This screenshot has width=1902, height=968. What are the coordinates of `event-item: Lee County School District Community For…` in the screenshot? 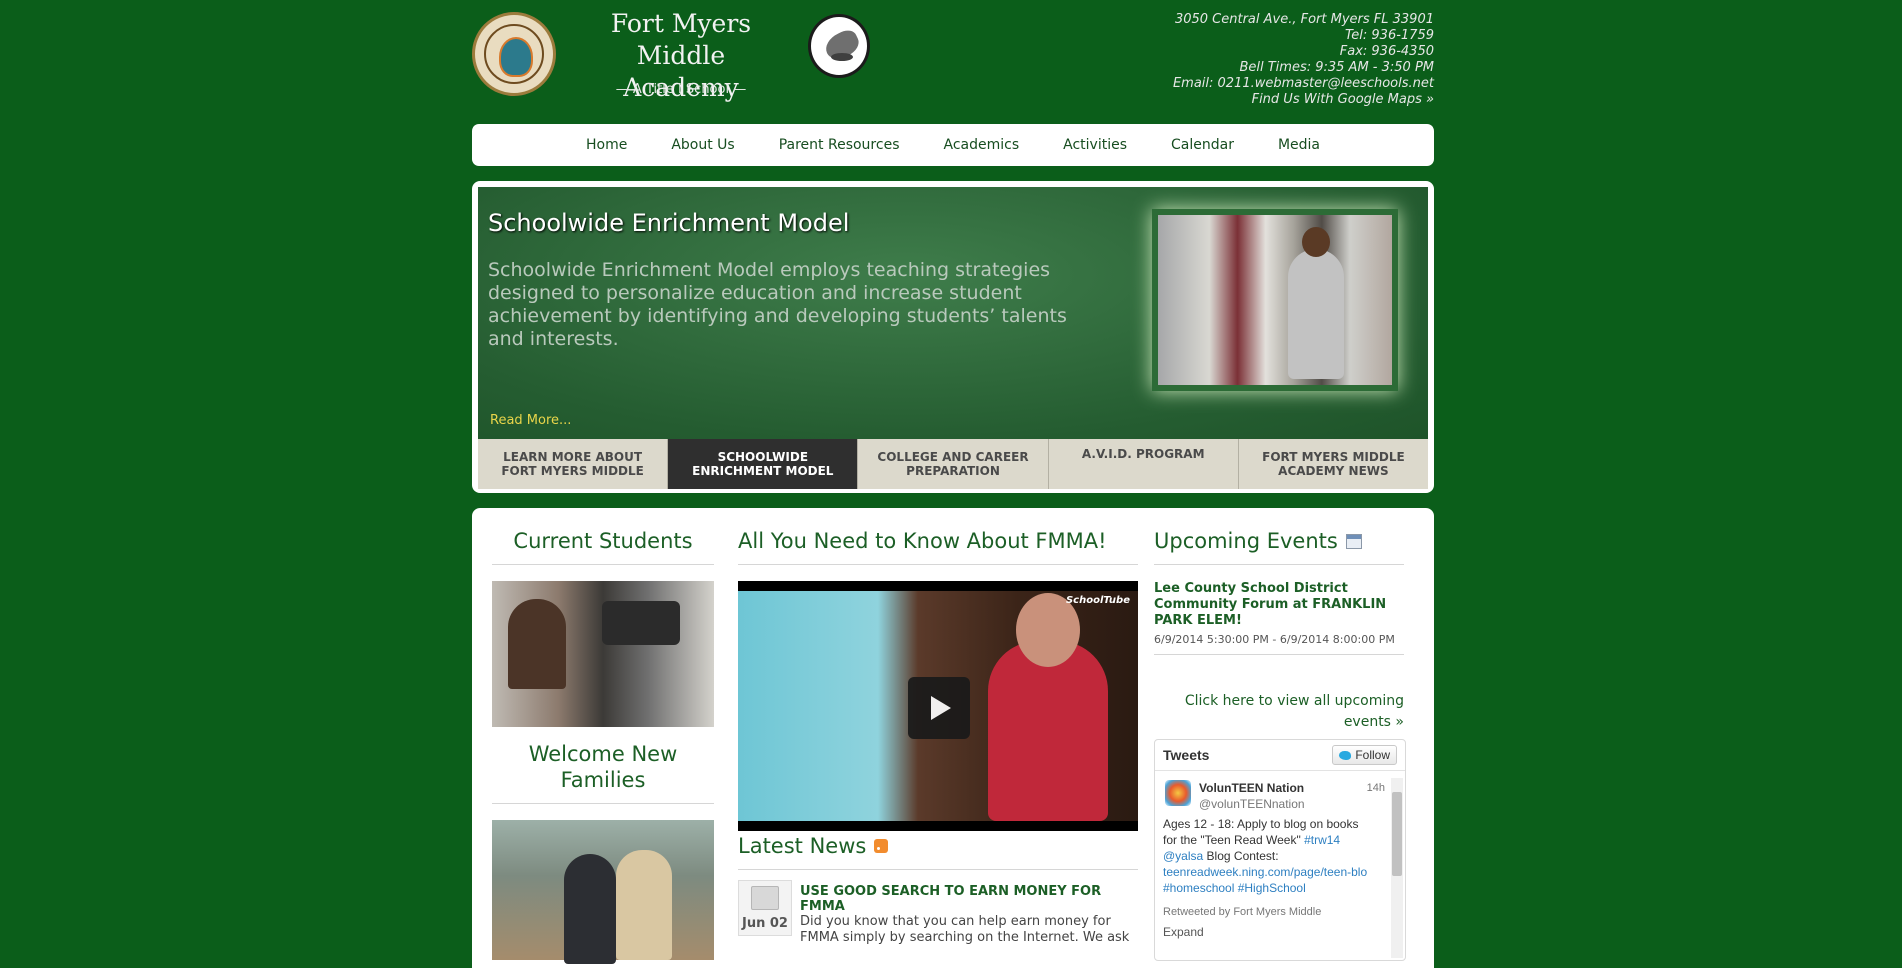 It's located at (1279, 610).